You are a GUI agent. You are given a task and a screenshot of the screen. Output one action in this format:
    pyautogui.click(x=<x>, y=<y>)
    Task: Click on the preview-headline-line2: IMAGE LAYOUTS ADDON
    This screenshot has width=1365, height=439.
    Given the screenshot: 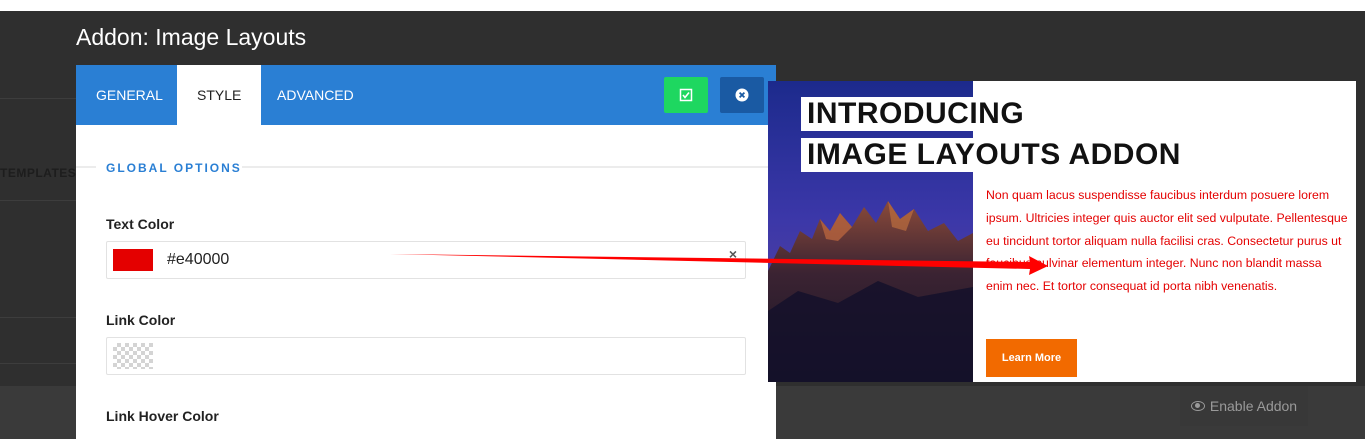 What is the action you would take?
    pyautogui.click(x=993, y=155)
    